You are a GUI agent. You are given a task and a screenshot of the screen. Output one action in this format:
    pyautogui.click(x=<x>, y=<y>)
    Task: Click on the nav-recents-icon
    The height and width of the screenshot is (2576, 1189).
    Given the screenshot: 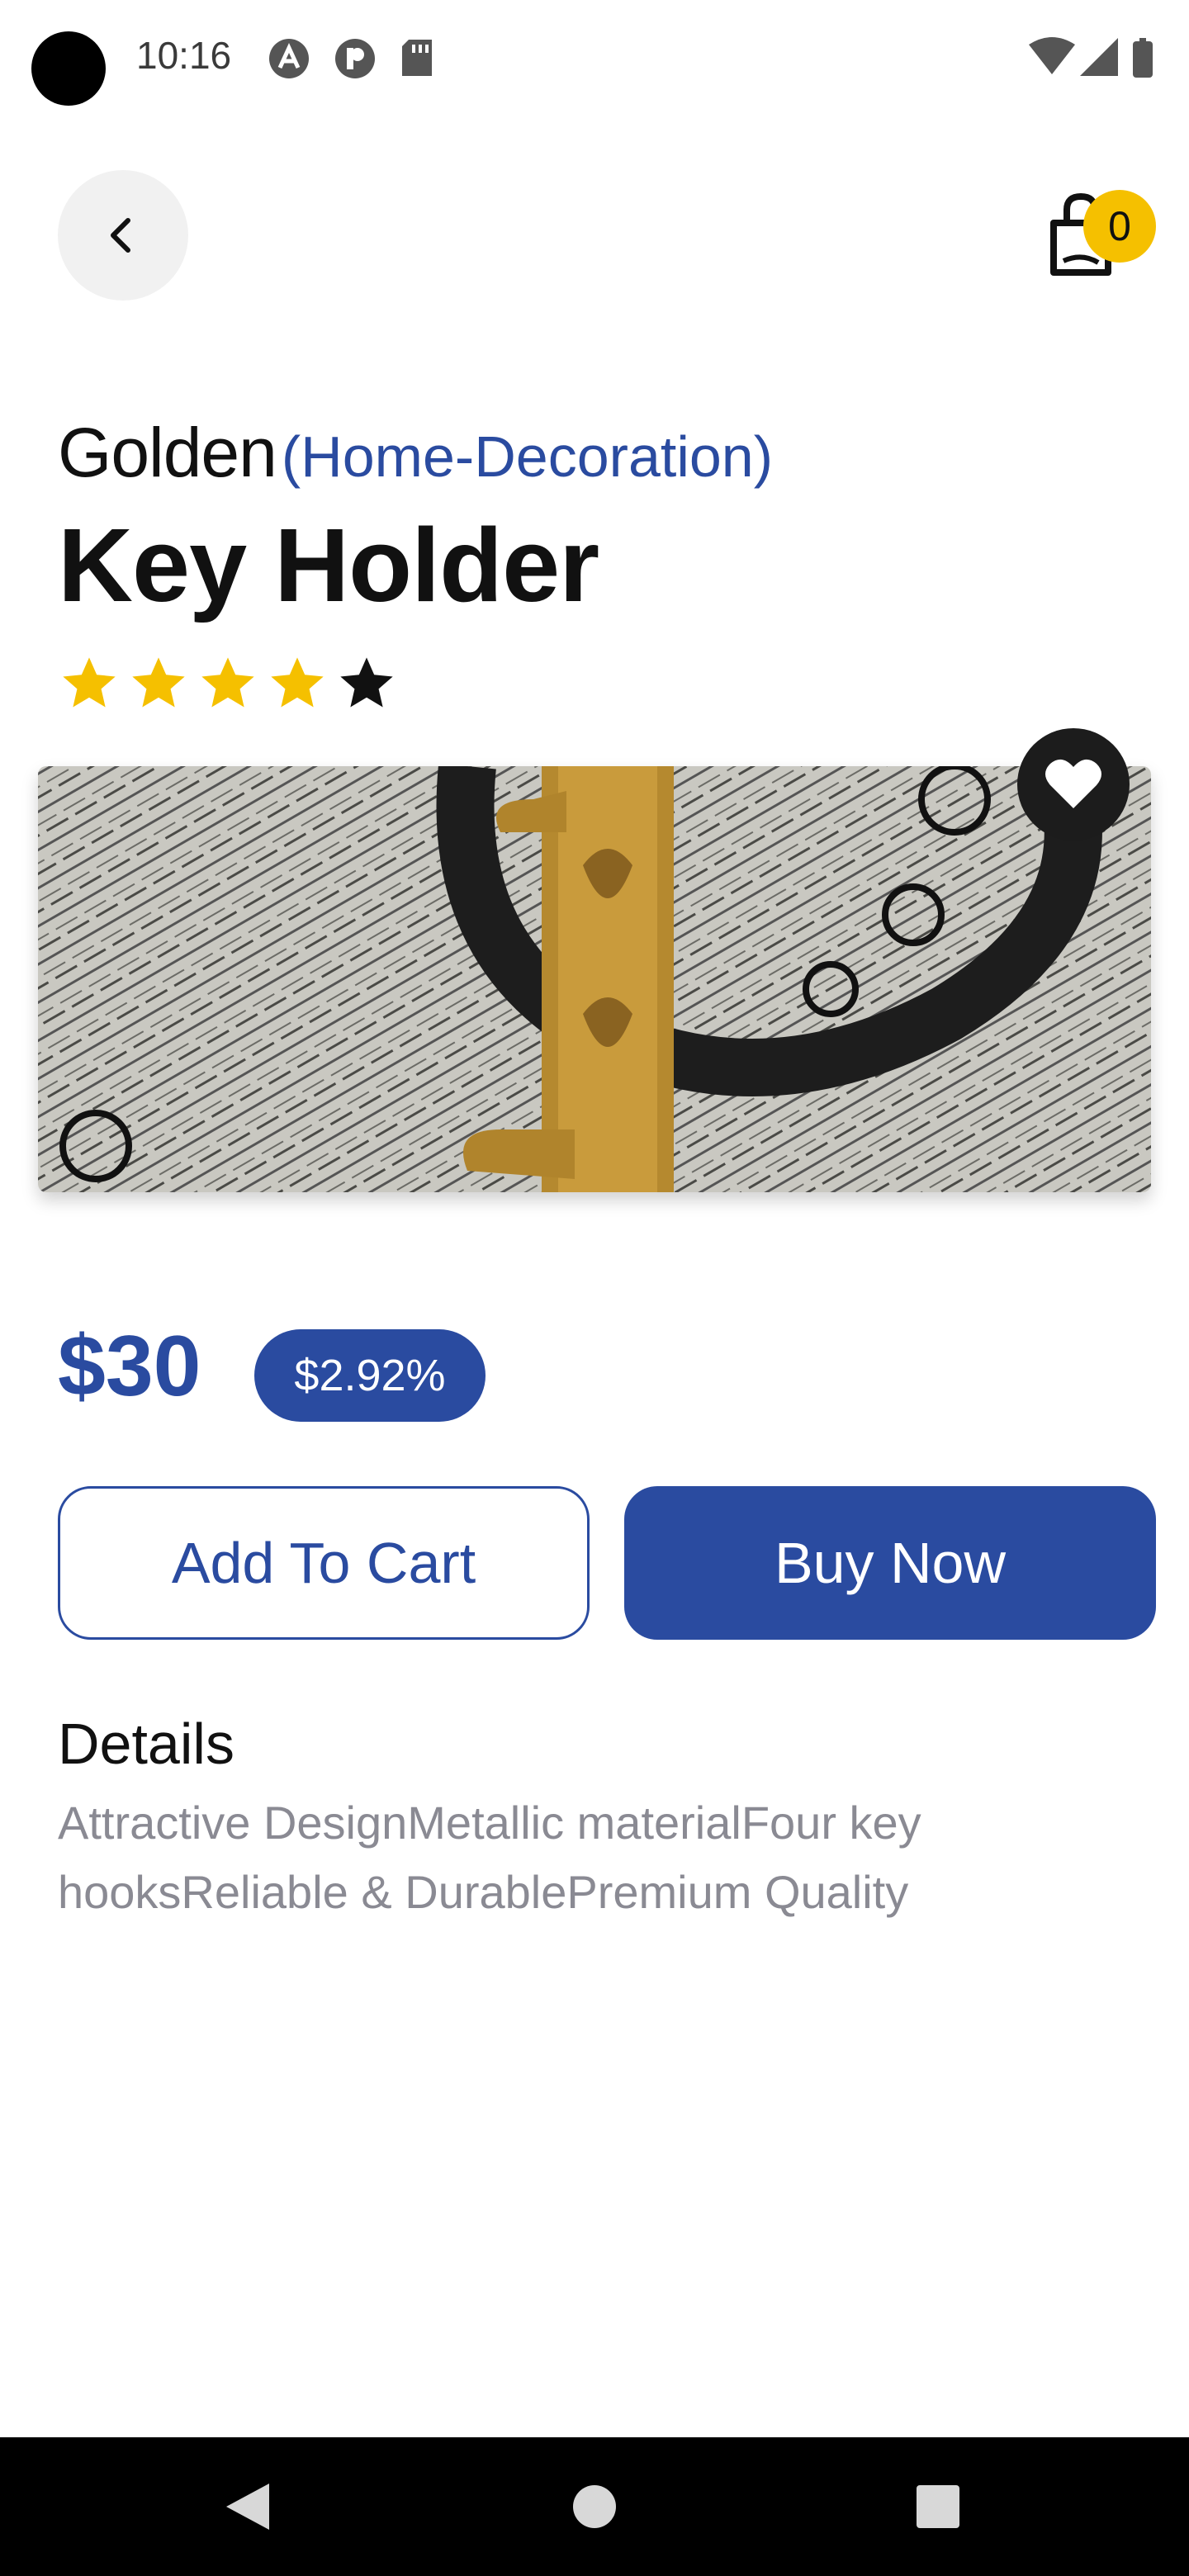 What is the action you would take?
    pyautogui.click(x=938, y=2506)
    